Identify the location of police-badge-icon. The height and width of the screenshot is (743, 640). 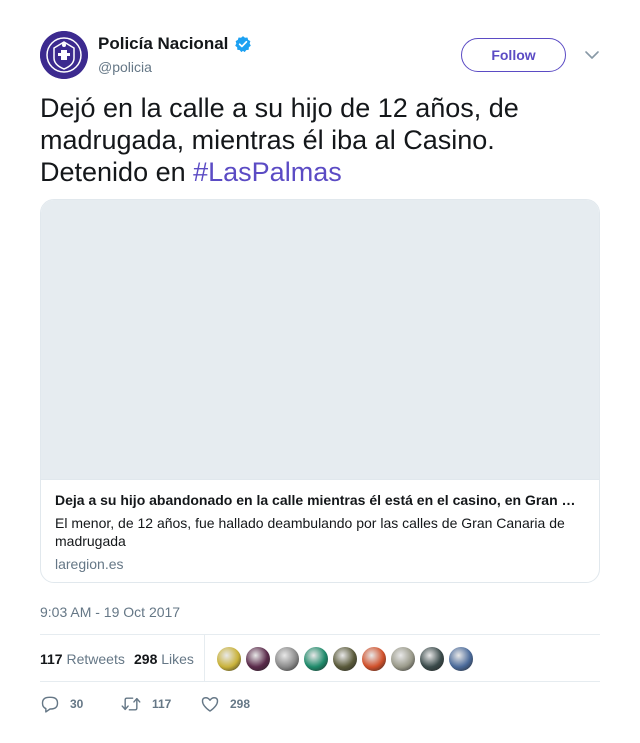
(64, 55).